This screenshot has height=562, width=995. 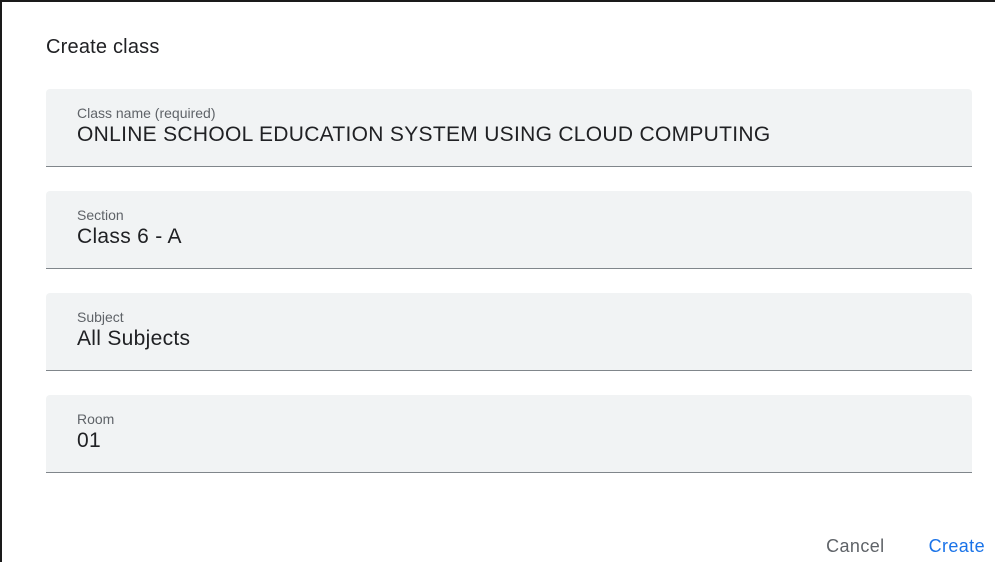 I want to click on room-field: Room 01, so click(x=509, y=434).